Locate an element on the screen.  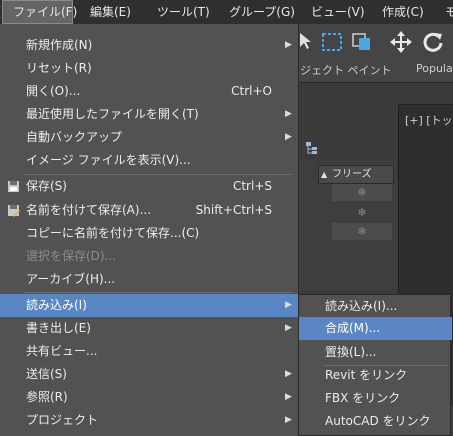
menu-item-label: 新規作成(N) is located at coordinates (59, 45).